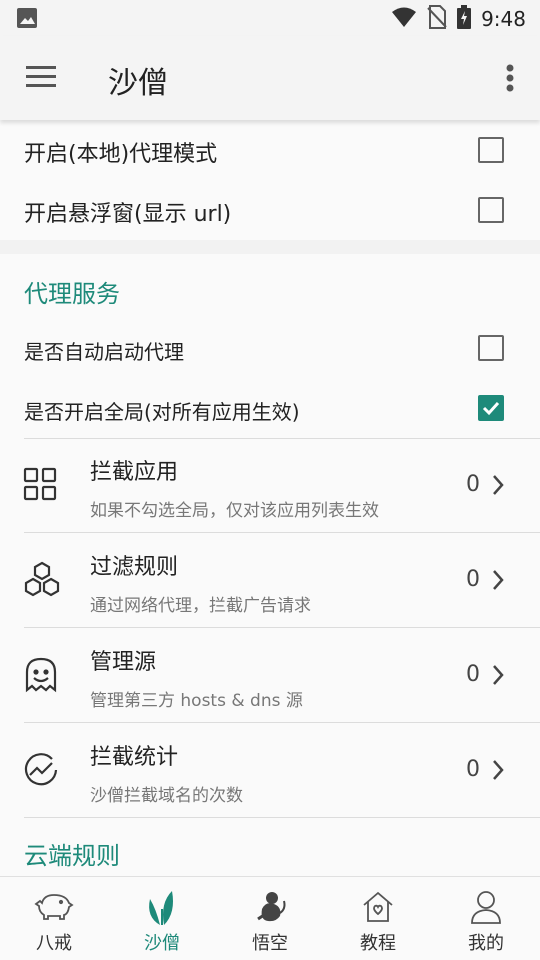 This screenshot has width=540, height=960. I want to click on check-icon, so click(491, 408).